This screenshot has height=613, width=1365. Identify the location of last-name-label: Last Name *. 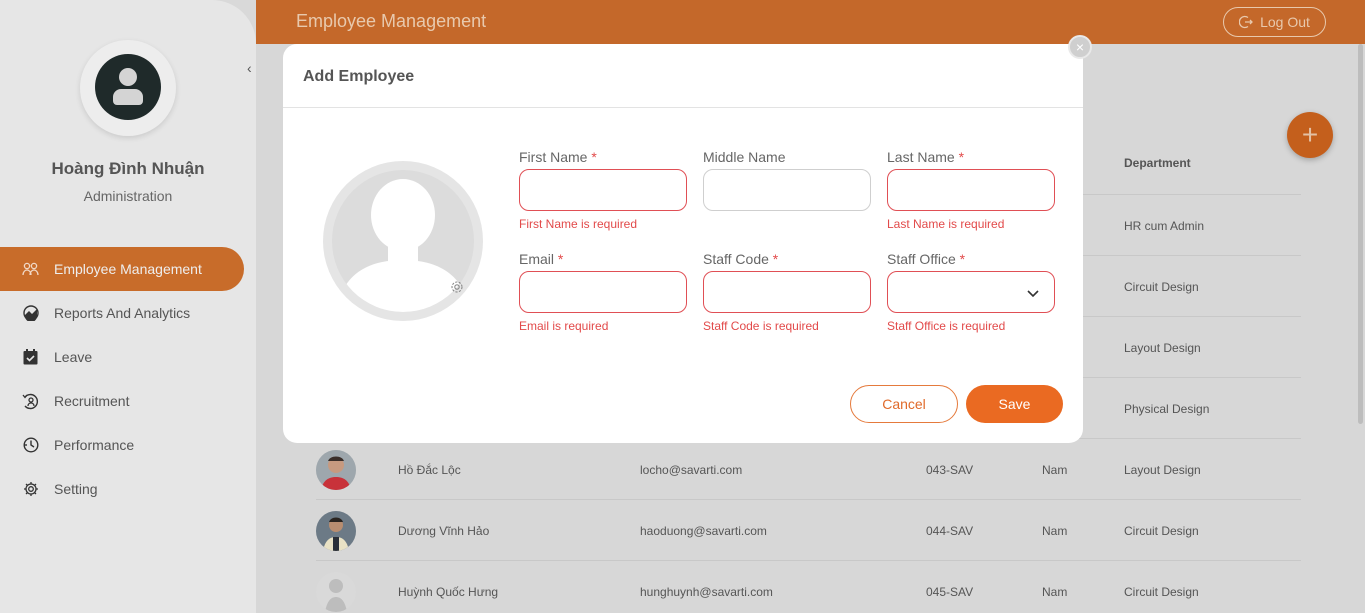
(926, 157).